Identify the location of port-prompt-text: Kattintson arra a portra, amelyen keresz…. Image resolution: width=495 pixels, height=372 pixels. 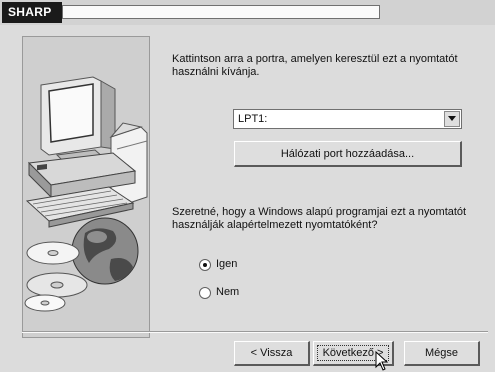
(315, 65).